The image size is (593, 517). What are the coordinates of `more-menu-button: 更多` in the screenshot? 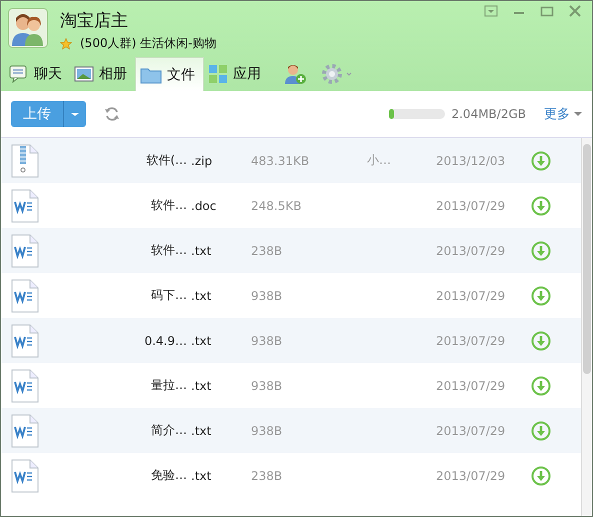 It's located at (563, 114).